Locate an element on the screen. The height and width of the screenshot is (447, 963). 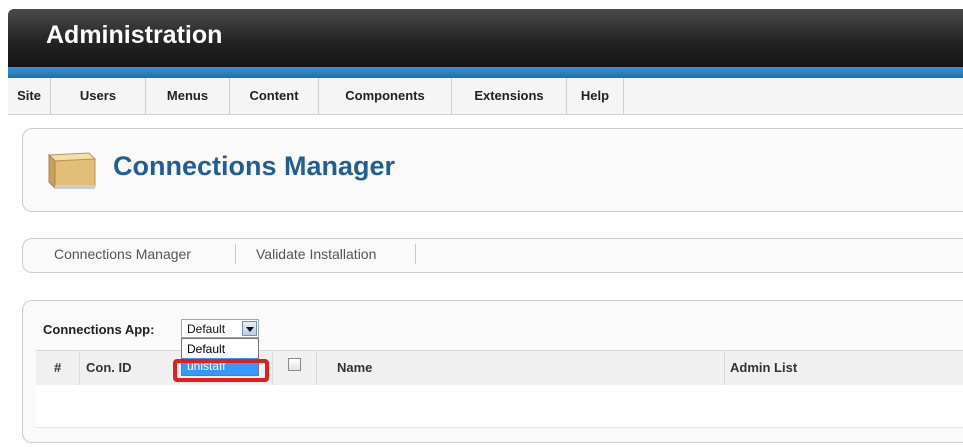
menu-help: Help is located at coordinates (595, 96).